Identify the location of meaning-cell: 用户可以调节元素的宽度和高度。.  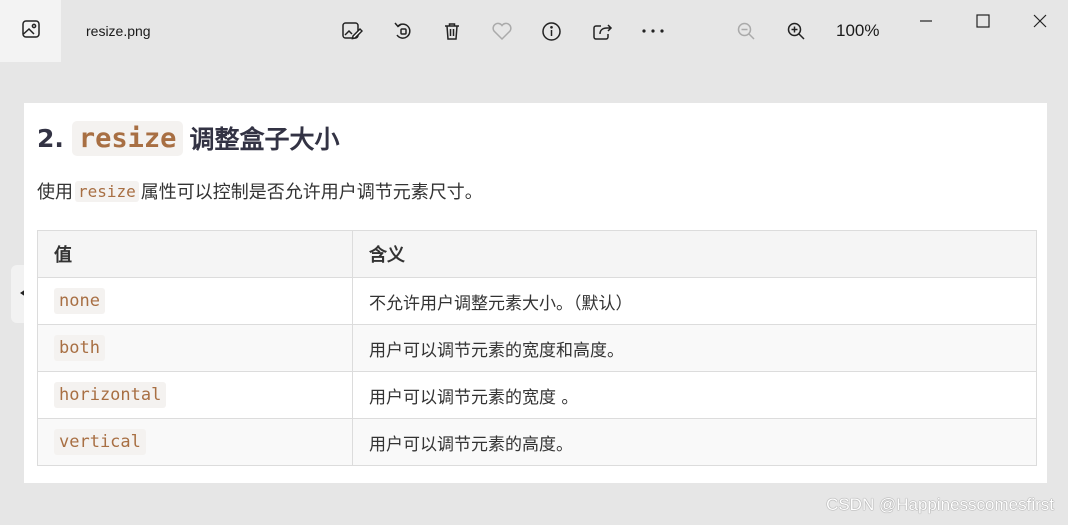
(694, 348).